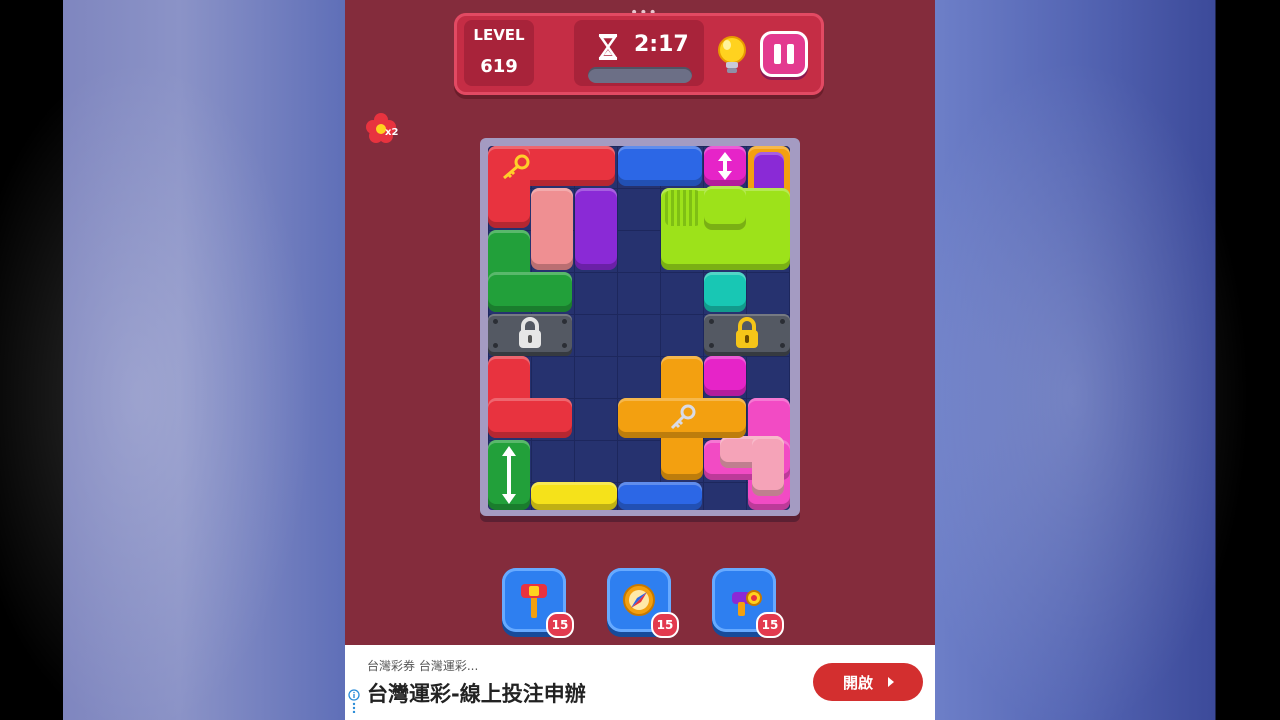  Describe the element at coordinates (476, 693) in the screenshot. I see `ad-headline: 台灣運彩-線上投注申辦` at that location.